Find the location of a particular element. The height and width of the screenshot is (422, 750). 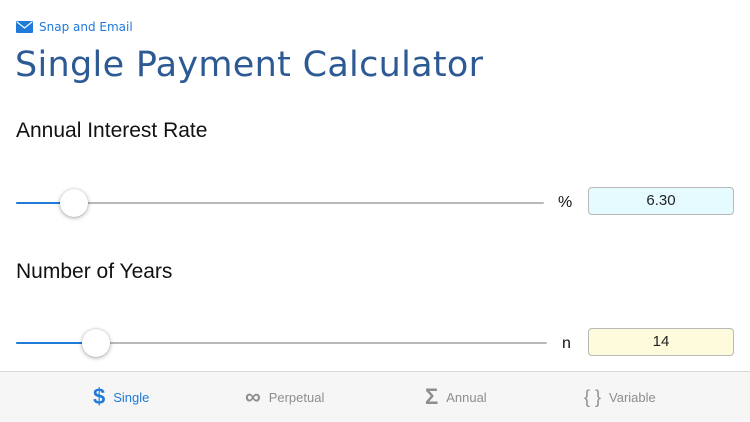

tab-annual: Σ Annual is located at coordinates (456, 397).